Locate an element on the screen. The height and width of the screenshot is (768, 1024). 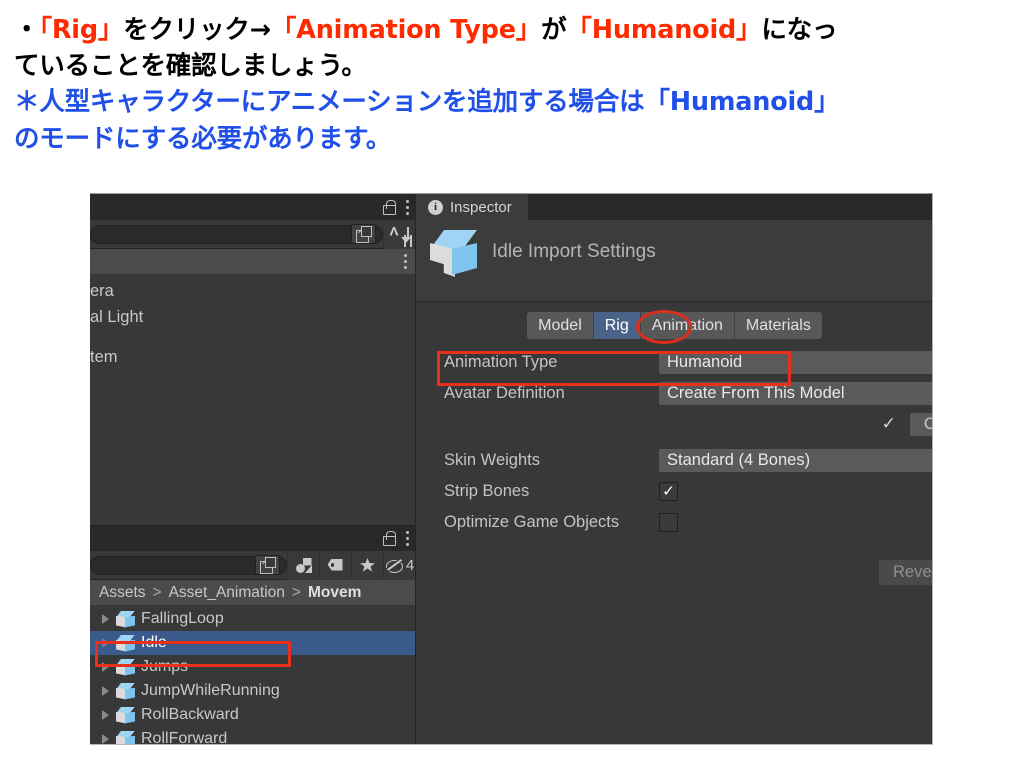
tab-animation: Animation is located at coordinates (687, 325).